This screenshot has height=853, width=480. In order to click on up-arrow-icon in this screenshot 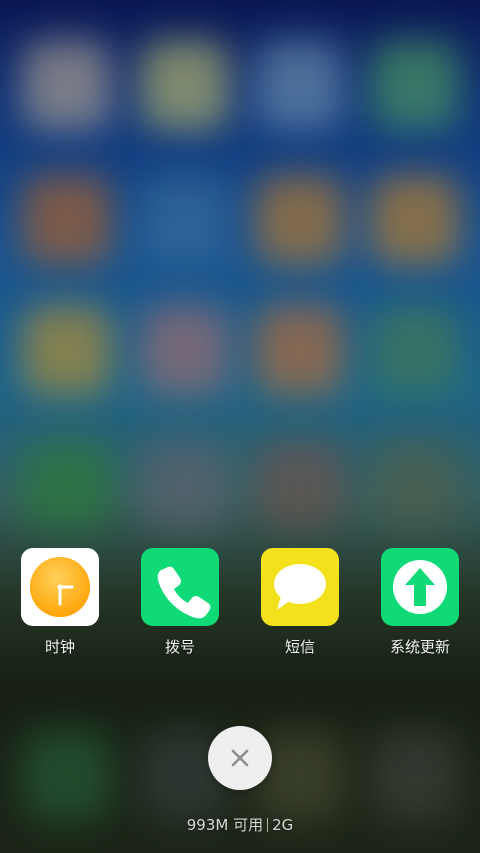, I will do `click(420, 587)`.